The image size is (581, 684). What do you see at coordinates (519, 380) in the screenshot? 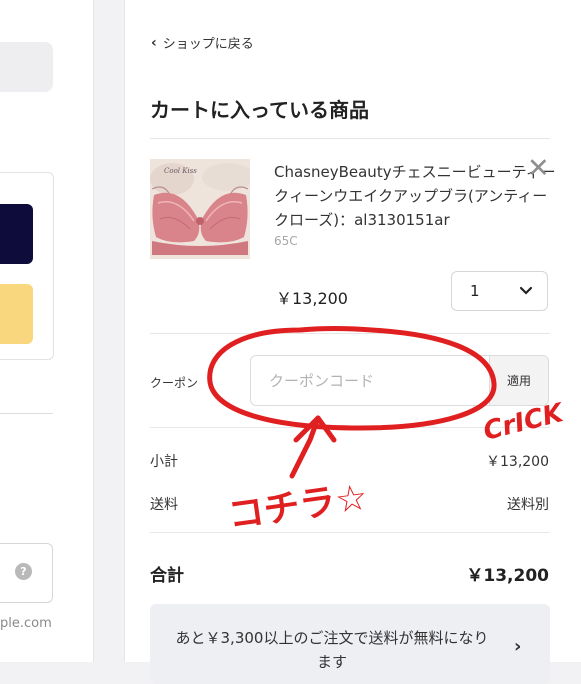
I see `coupon-apply-button: 適用` at bounding box center [519, 380].